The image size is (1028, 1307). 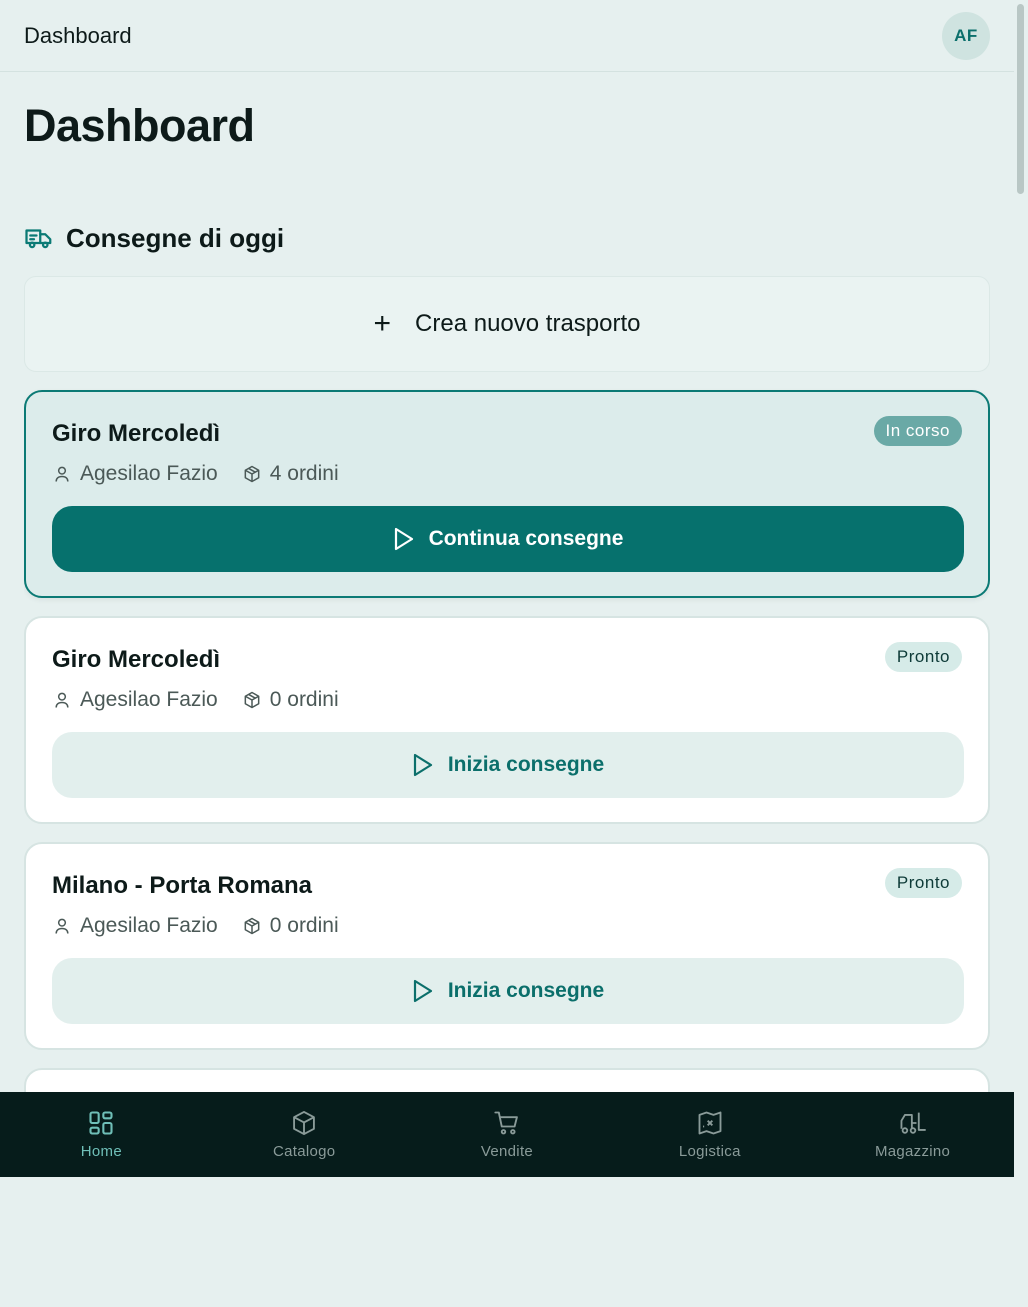 I want to click on action-label: Continua consegne, so click(x=526, y=538).